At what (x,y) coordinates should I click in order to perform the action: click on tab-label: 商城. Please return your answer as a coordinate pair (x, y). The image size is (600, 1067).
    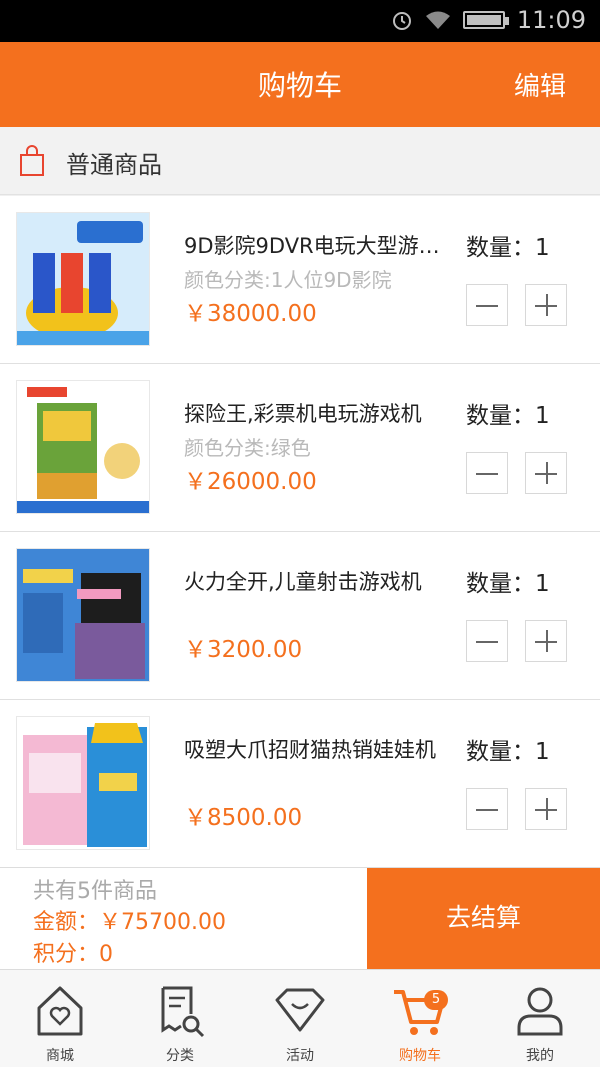
    Looking at the image, I should click on (60, 1056).